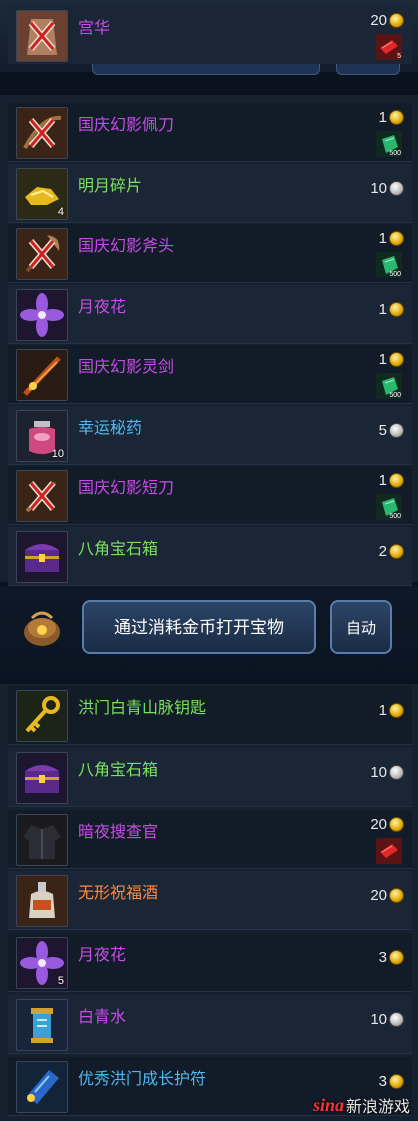 The height and width of the screenshot is (1121, 418). What do you see at coordinates (377, 1106) in the screenshot?
I see `watermark-text: 新浪游戏` at bounding box center [377, 1106].